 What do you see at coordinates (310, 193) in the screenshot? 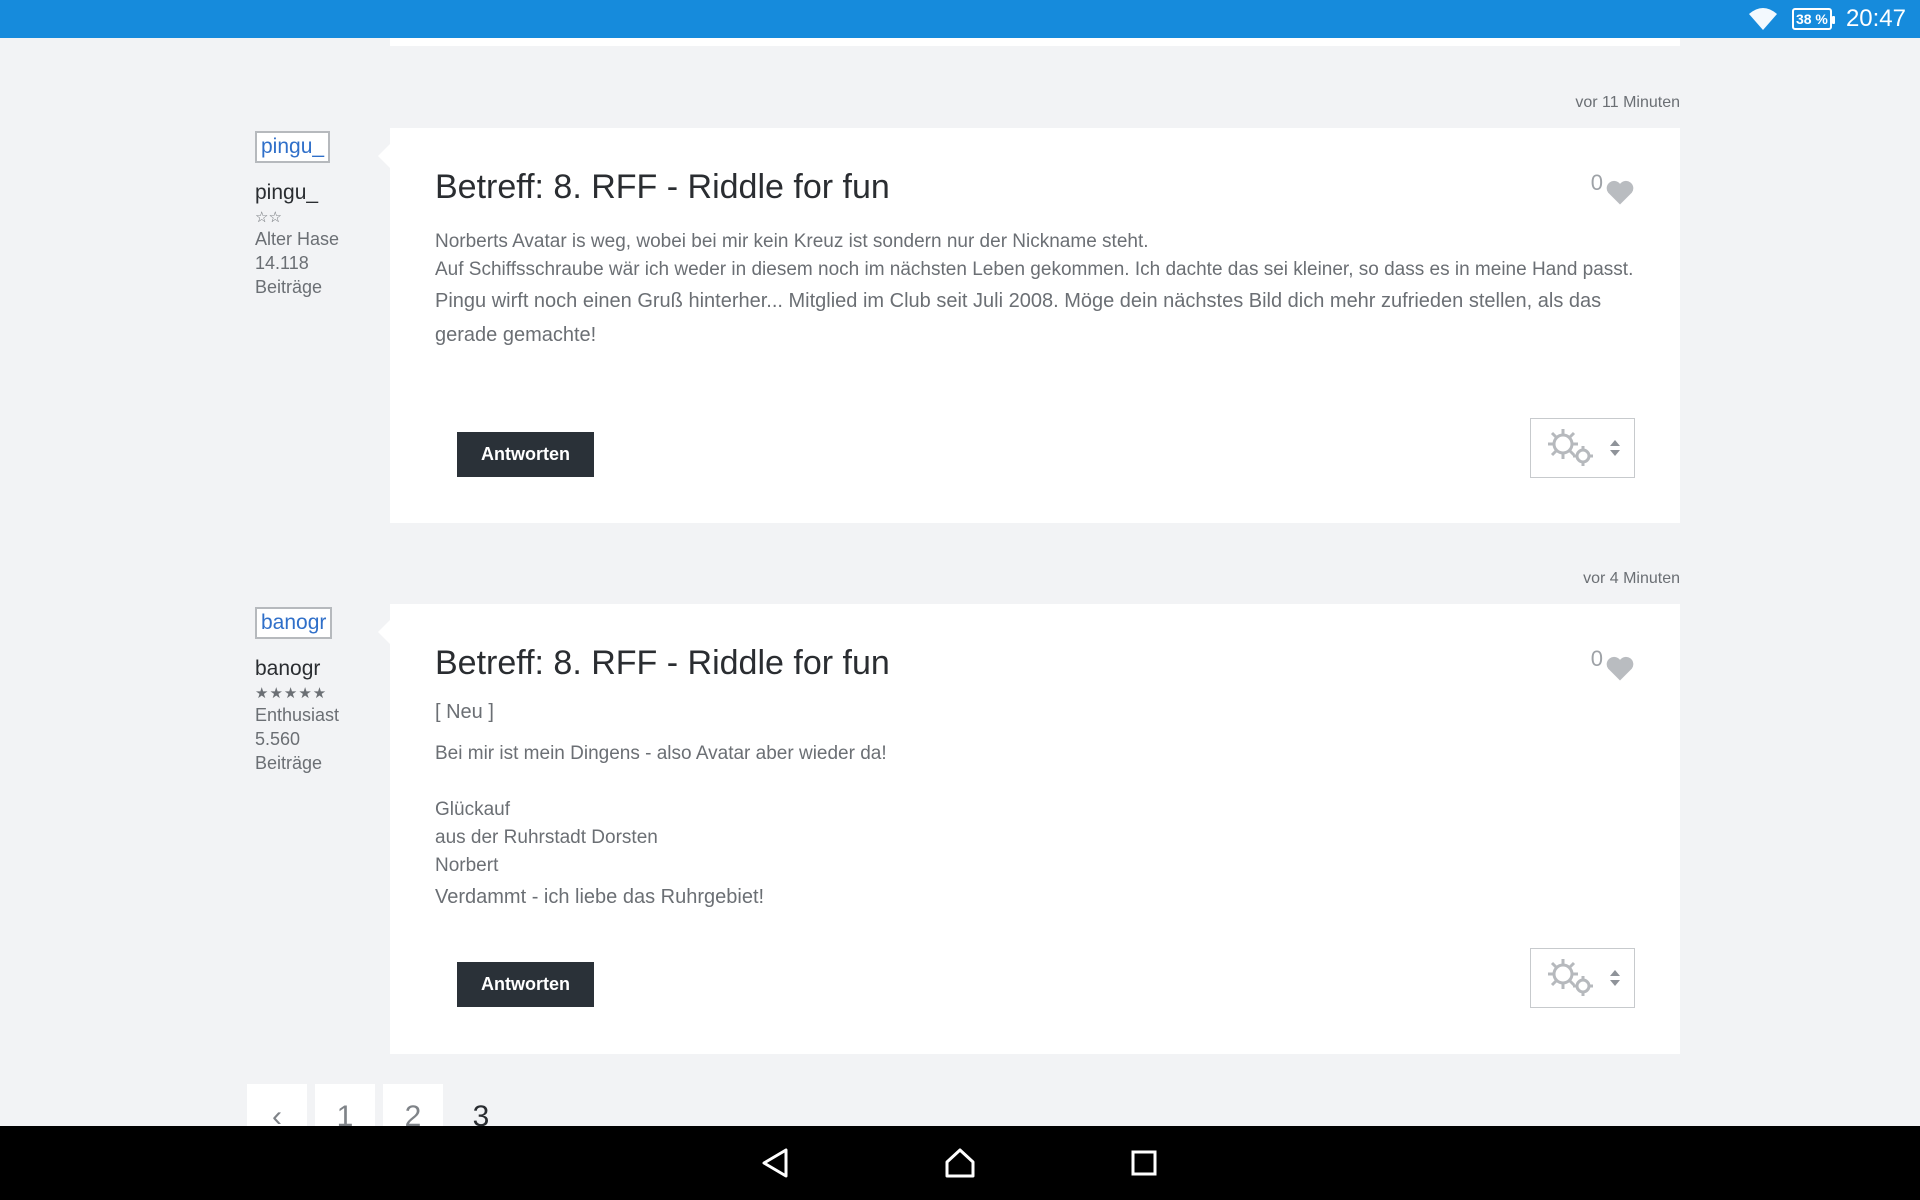
I see `author-name: pingu_` at bounding box center [310, 193].